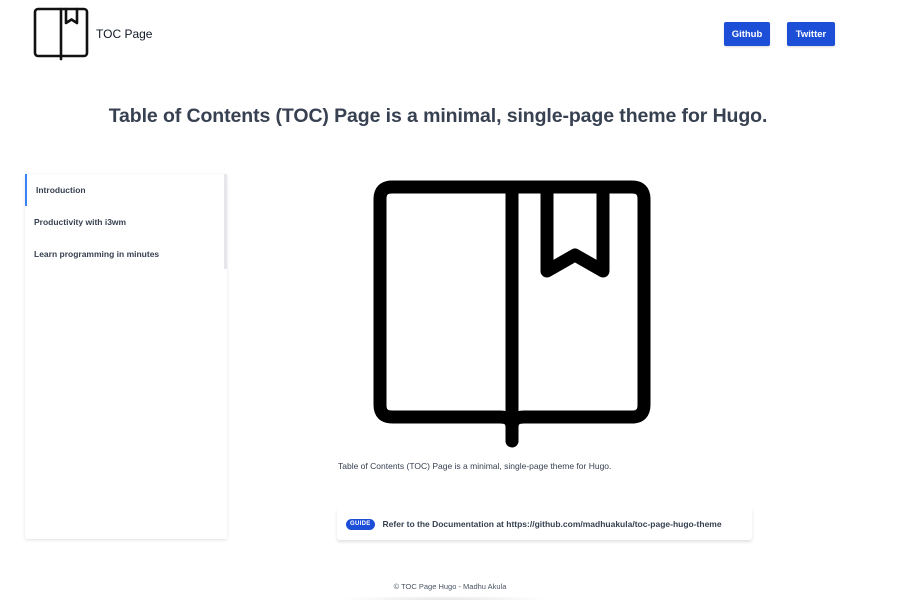 The image size is (900, 600). Describe the element at coordinates (512, 312) in the screenshot. I see `hero-book-icon` at that location.